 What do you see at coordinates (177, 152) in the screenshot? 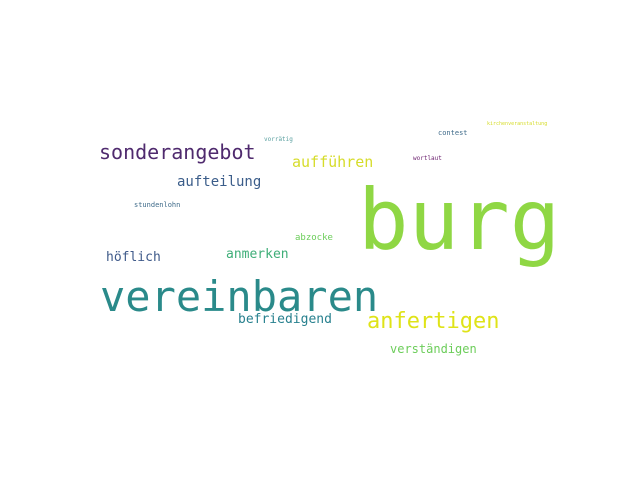
I see `word-sonderangebot: sonderangebot` at bounding box center [177, 152].